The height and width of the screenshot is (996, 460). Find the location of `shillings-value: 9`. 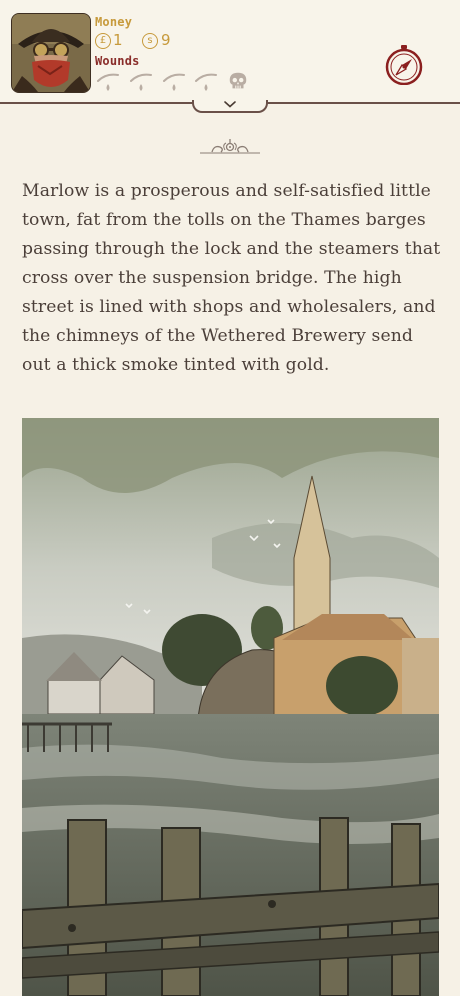

shillings-value: 9 is located at coordinates (166, 40).